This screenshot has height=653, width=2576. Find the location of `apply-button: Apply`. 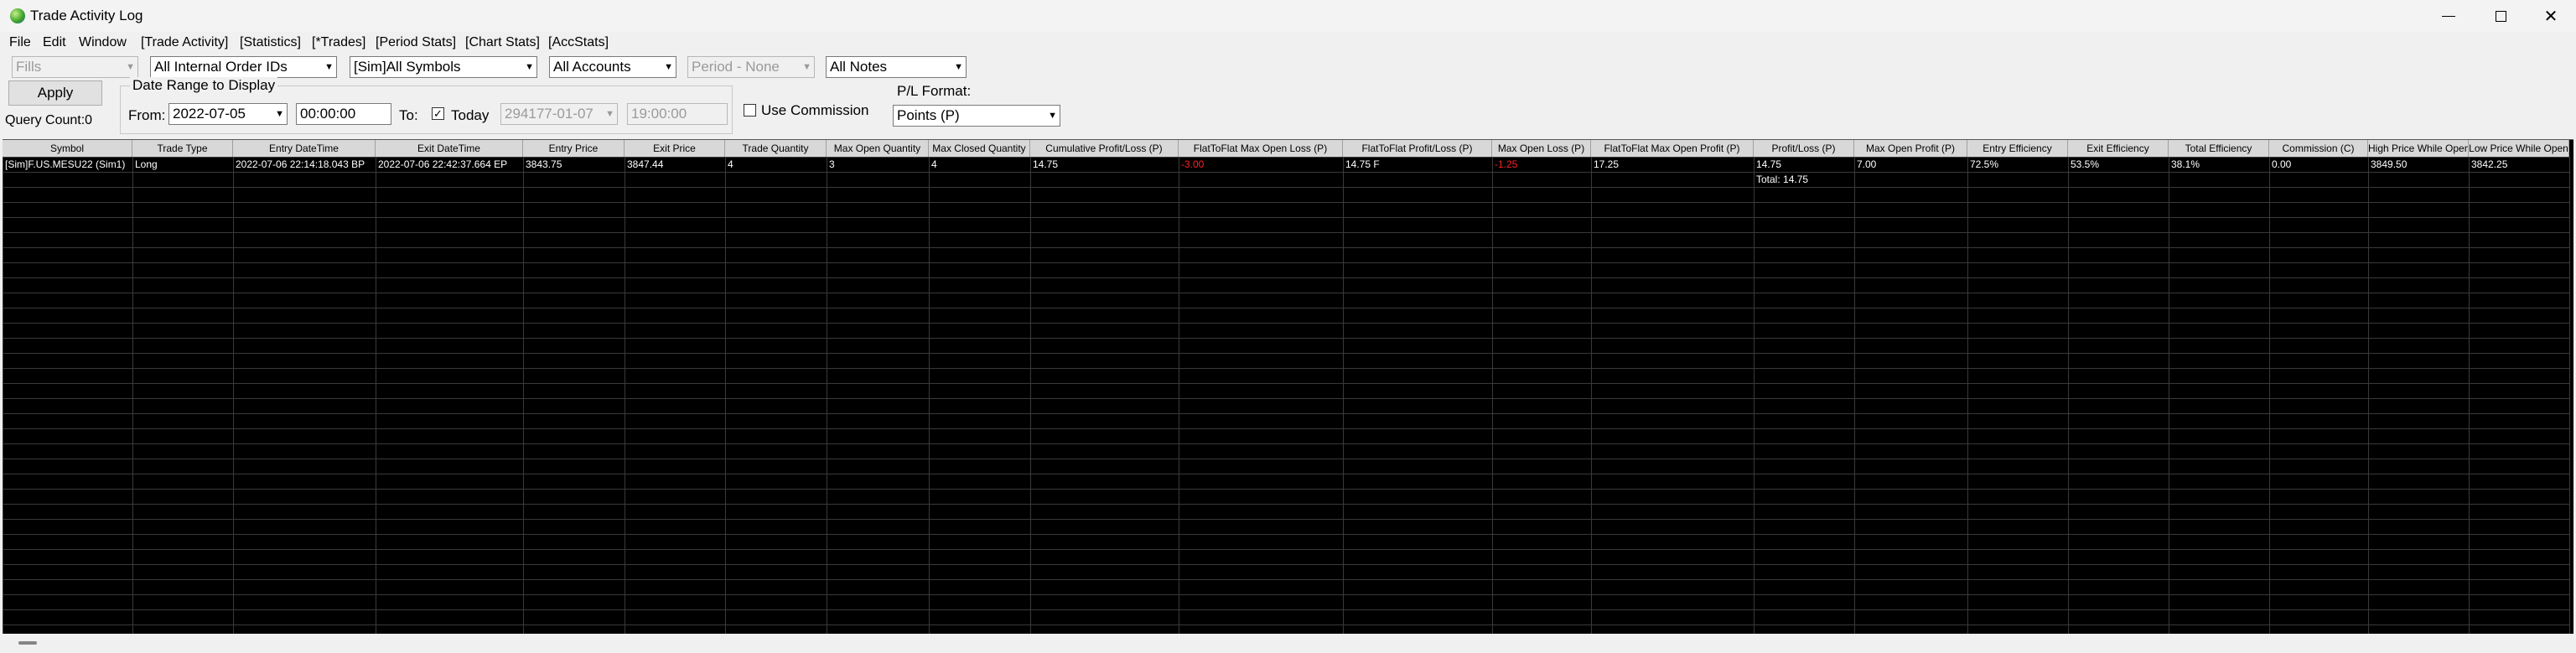

apply-button: Apply is located at coordinates (55, 93).